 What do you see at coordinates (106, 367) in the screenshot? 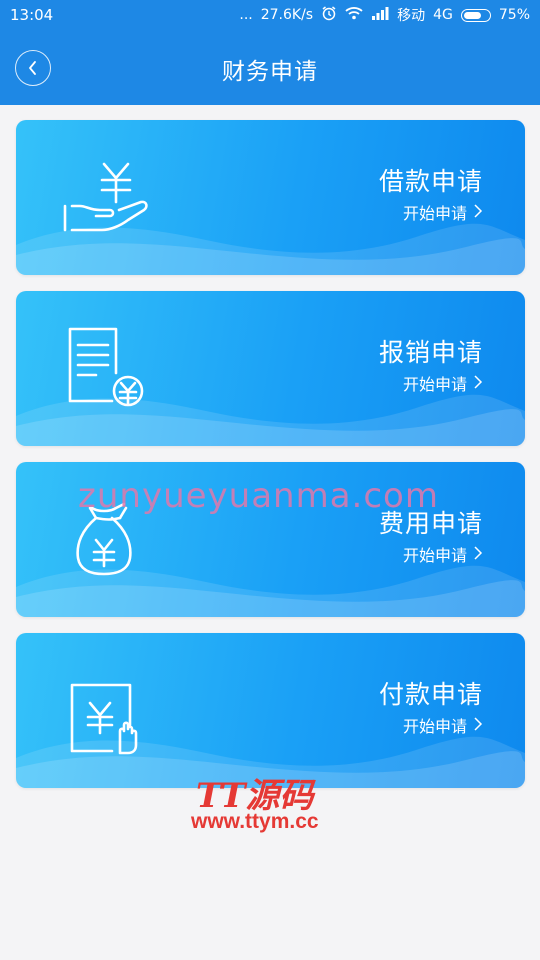
I see `document-yuan-icon` at bounding box center [106, 367].